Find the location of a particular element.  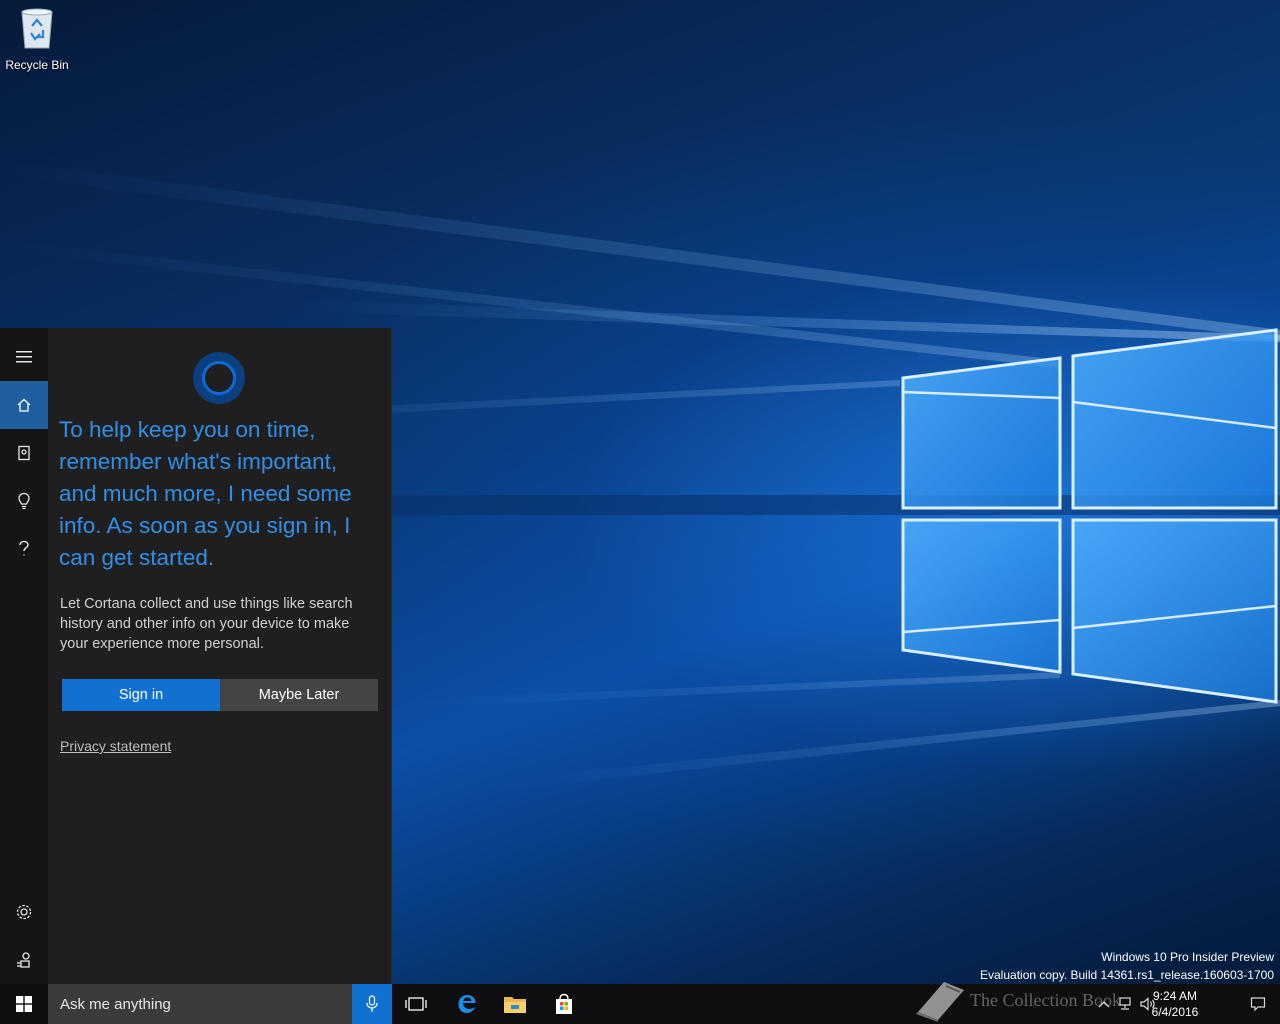

recycle-bin-icon is located at coordinates (37, 28).